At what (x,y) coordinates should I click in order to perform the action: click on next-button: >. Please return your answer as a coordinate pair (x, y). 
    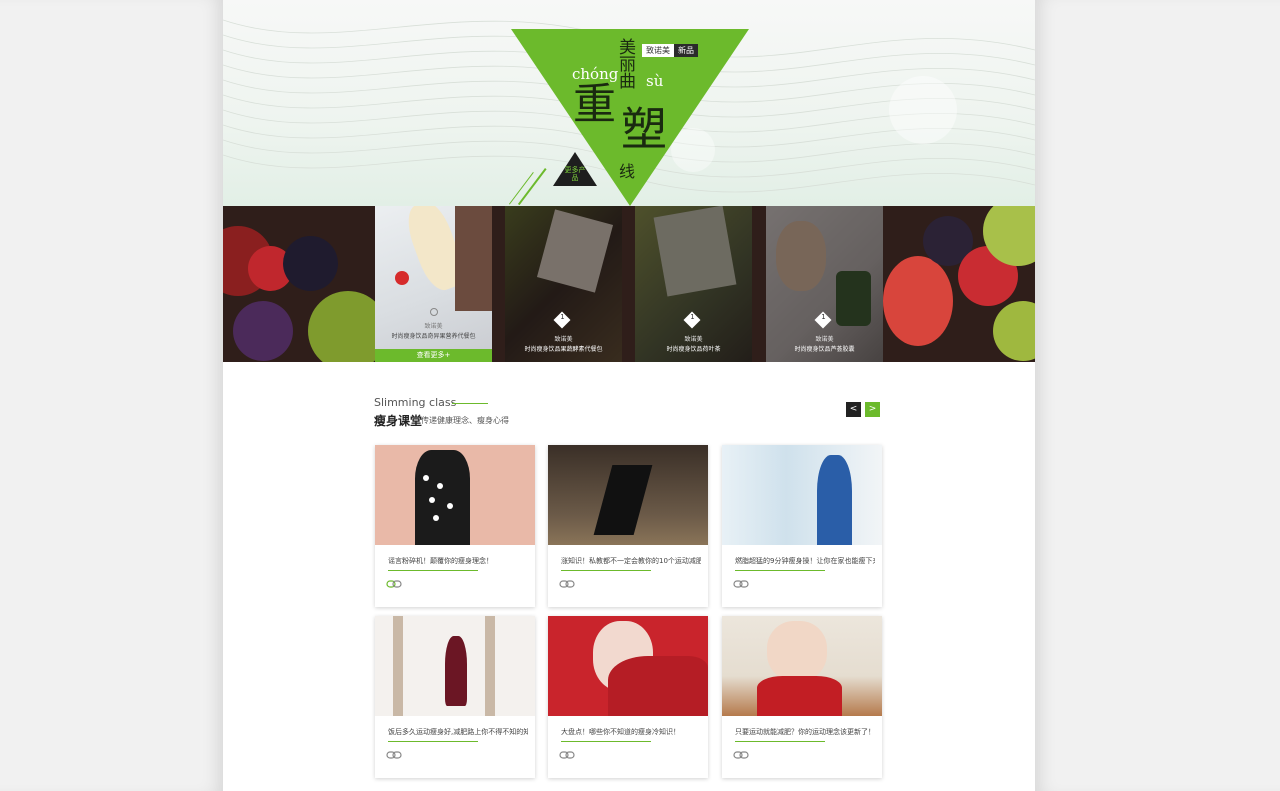
    Looking at the image, I should click on (872, 409).